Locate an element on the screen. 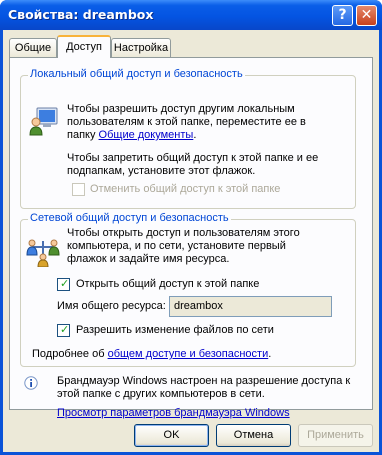 This screenshot has width=382, height=455. apply-button: Применить is located at coordinates (335, 435).